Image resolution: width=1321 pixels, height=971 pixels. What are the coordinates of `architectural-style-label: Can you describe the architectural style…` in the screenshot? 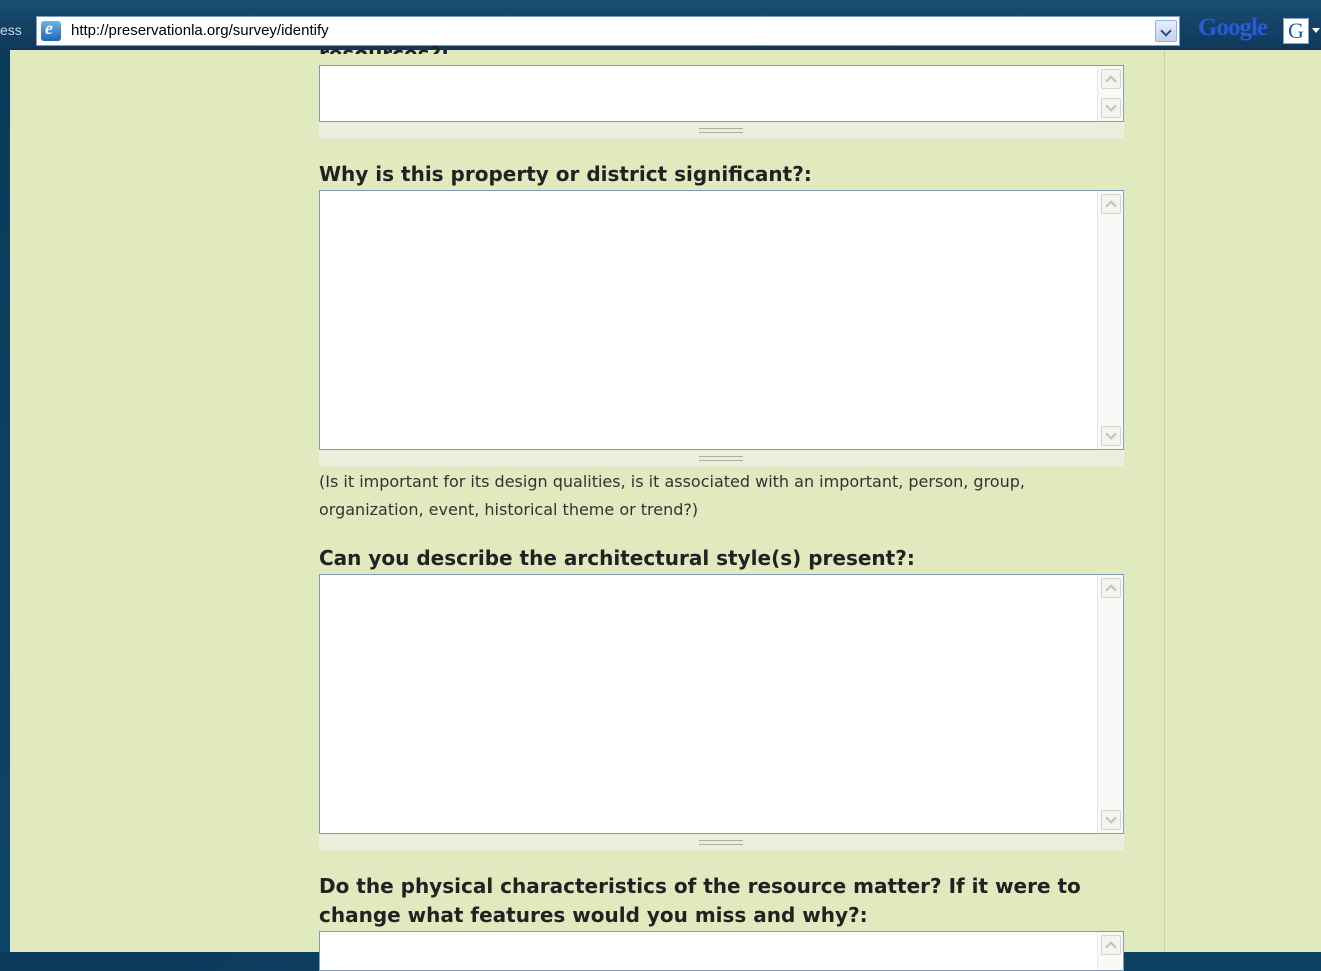 It's located at (617, 558).